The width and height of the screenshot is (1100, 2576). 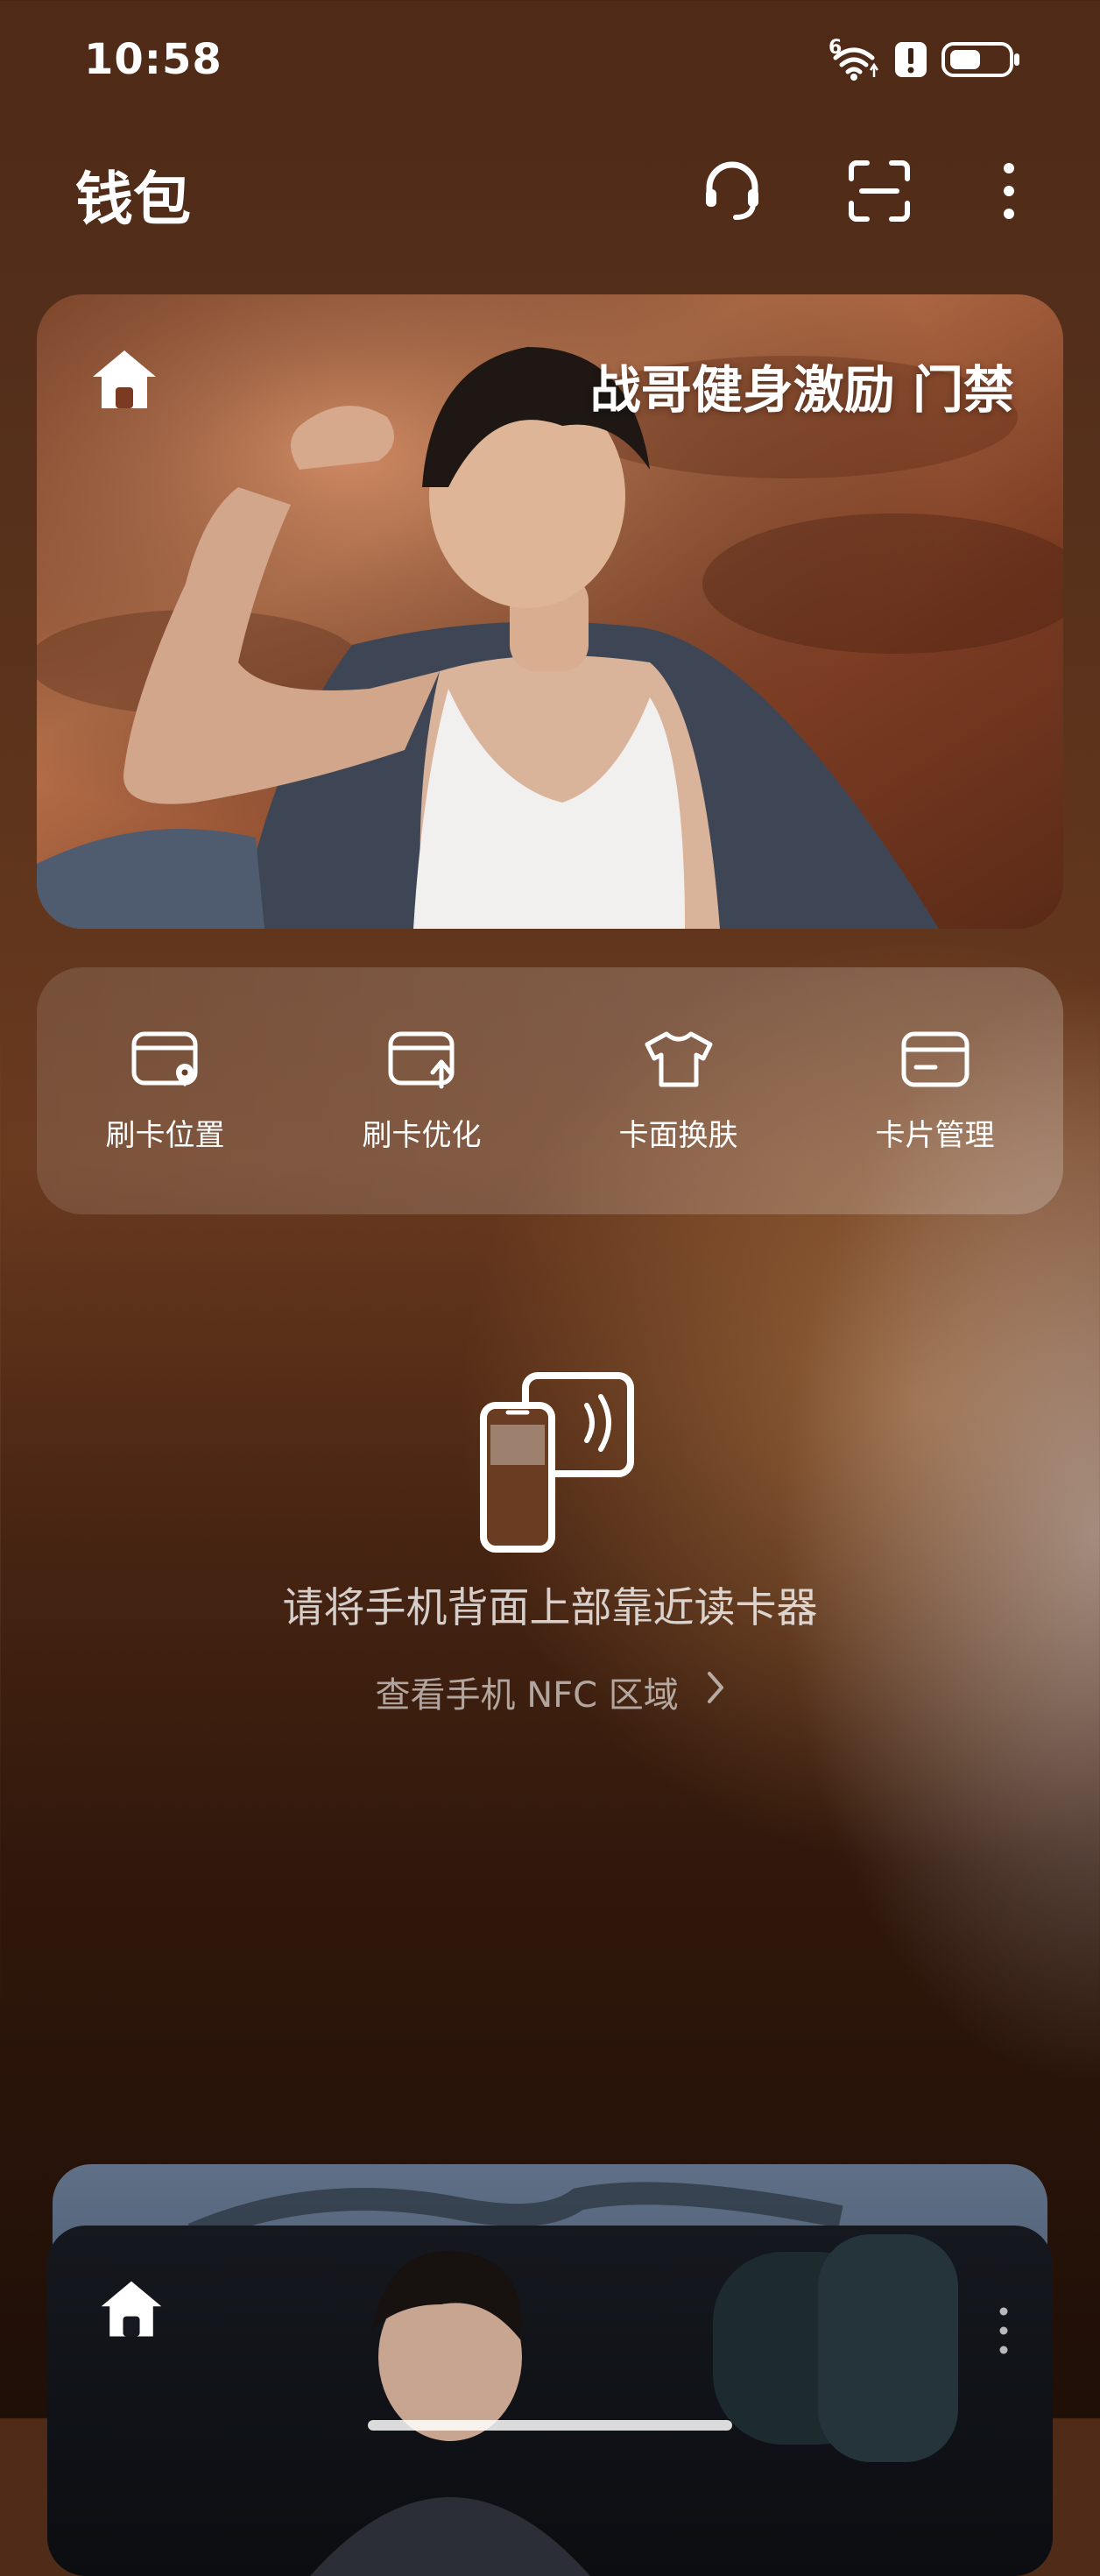 I want to click on card-actions-panel: 刷卡位置 刷卡优化 卡面换肤 卡片管理, so click(x=550, y=1090).